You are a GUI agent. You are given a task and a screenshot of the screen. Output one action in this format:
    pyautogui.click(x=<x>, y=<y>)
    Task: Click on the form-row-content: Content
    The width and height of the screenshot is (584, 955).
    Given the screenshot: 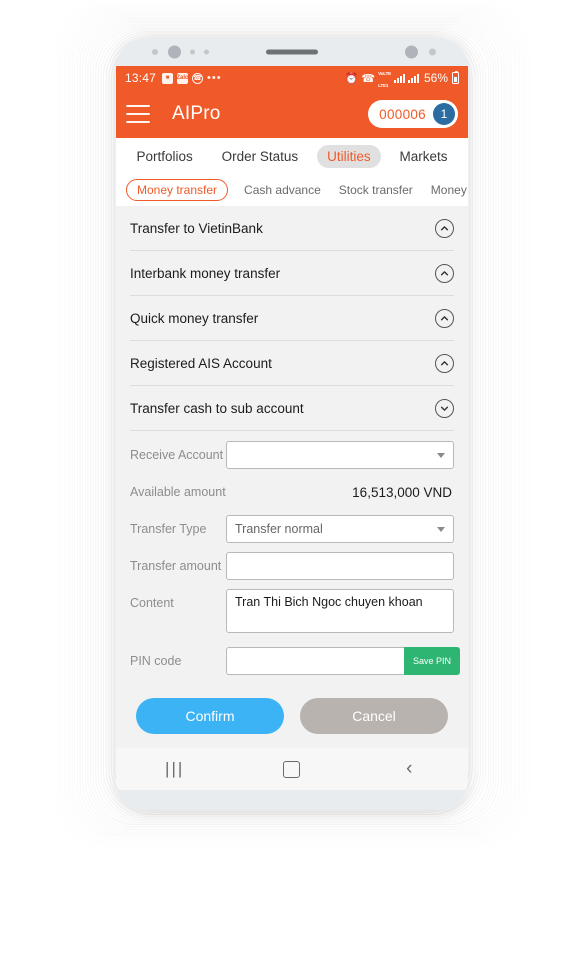 What is the action you would take?
    pyautogui.click(x=292, y=613)
    